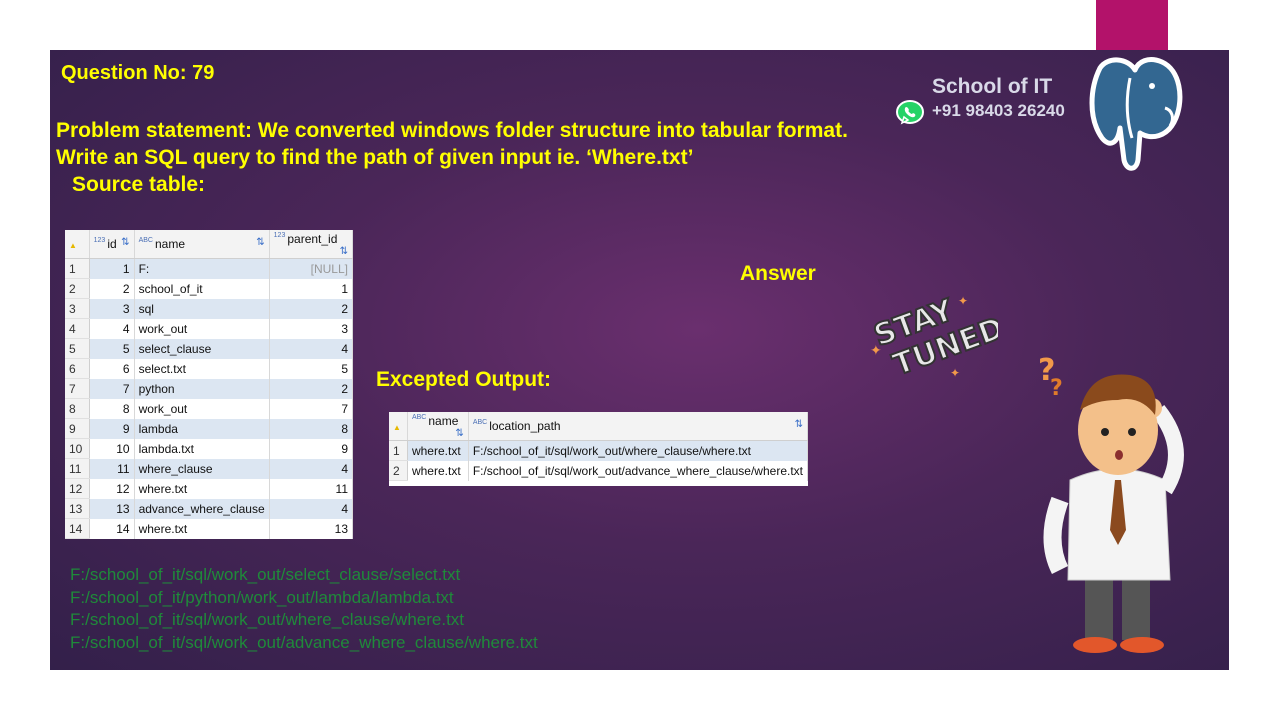  Describe the element at coordinates (202, 368) in the screenshot. I see `cell-name: select.txt` at that location.